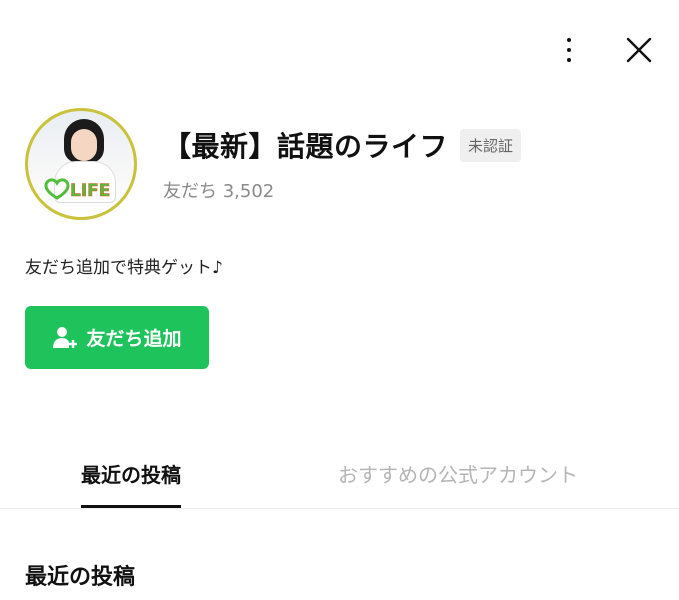  I want to click on more-options-button, so click(569, 50).